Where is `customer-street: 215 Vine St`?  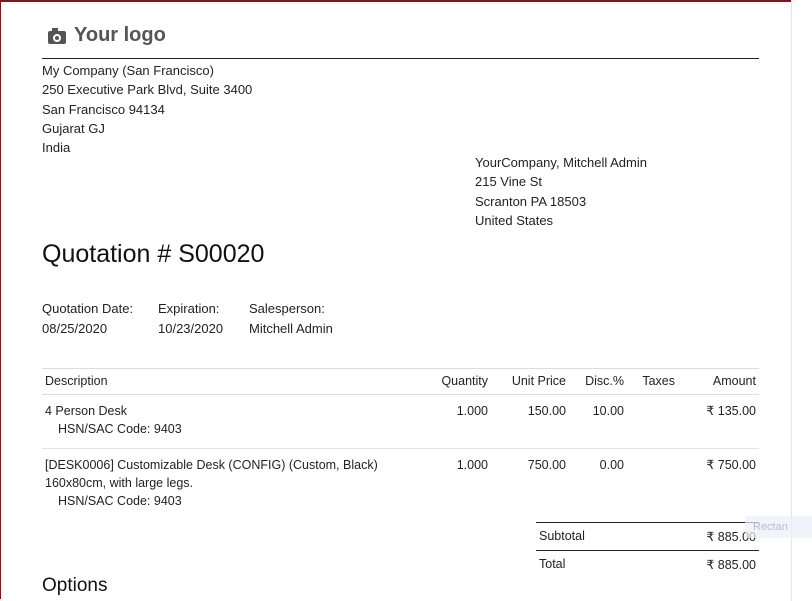 customer-street: 215 Vine St is located at coordinates (508, 182).